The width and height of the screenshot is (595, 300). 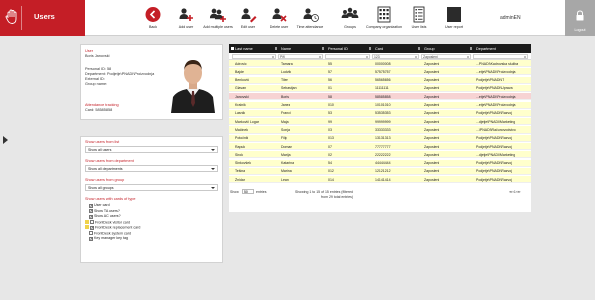 What do you see at coordinates (110, 199) in the screenshot?
I see `card-type-heading: Show users with cards of type` at bounding box center [110, 199].